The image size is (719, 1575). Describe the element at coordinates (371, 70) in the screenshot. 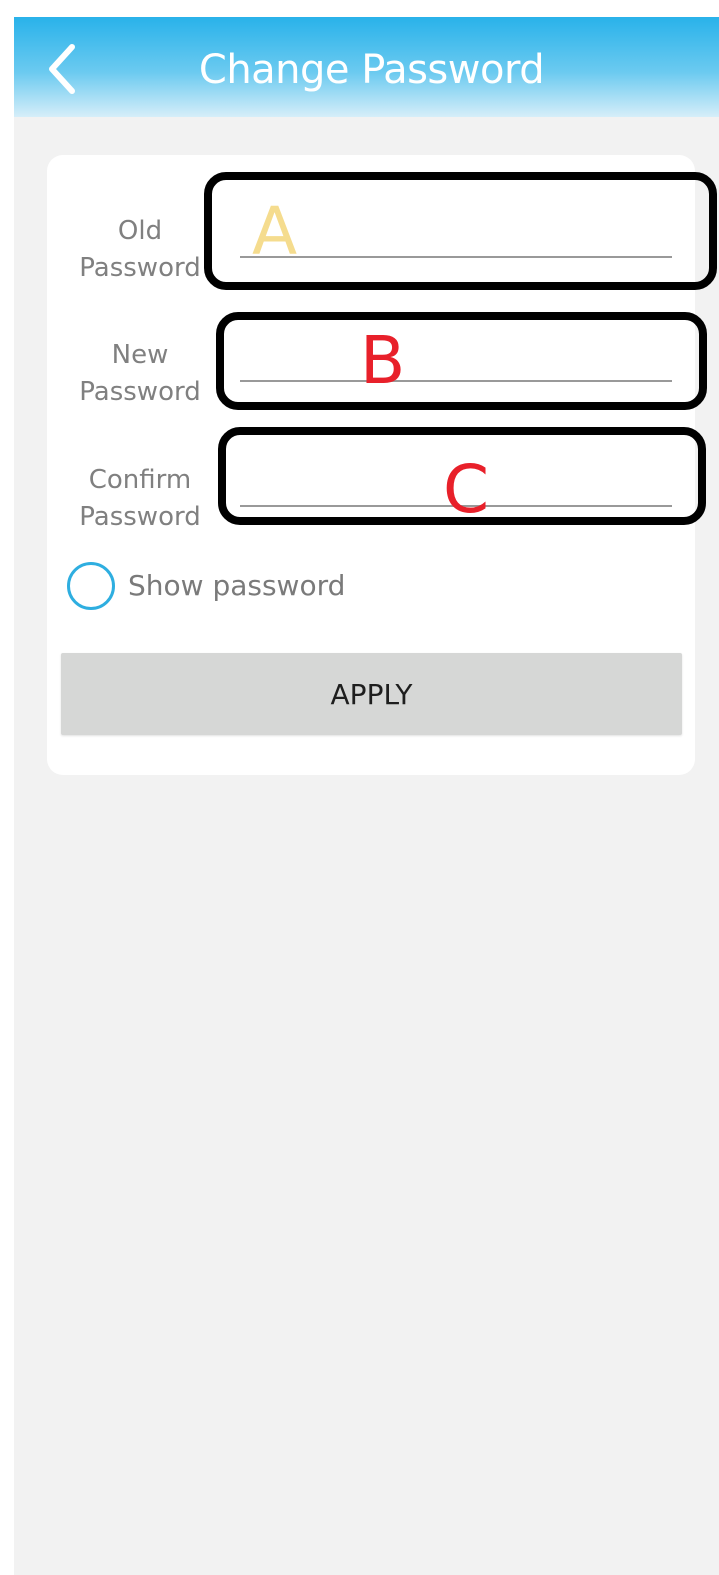

I see `page-title: Change Password` at that location.